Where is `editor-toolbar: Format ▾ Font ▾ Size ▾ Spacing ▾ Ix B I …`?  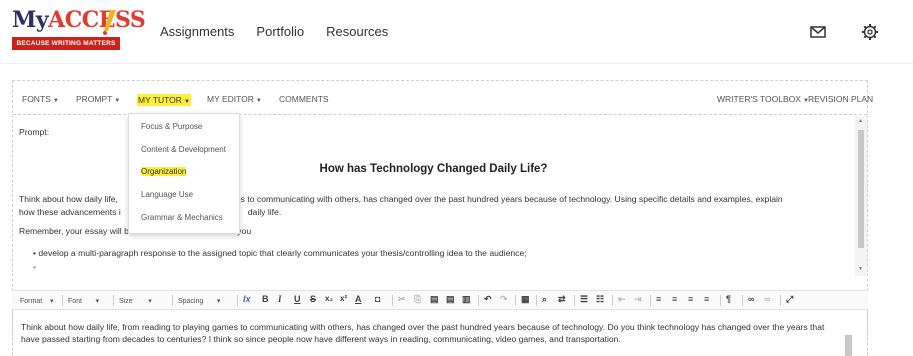
editor-toolbar: Format ▾ Font ▾ Size ▾ Spacing ▾ Ix B I … is located at coordinates (440, 300).